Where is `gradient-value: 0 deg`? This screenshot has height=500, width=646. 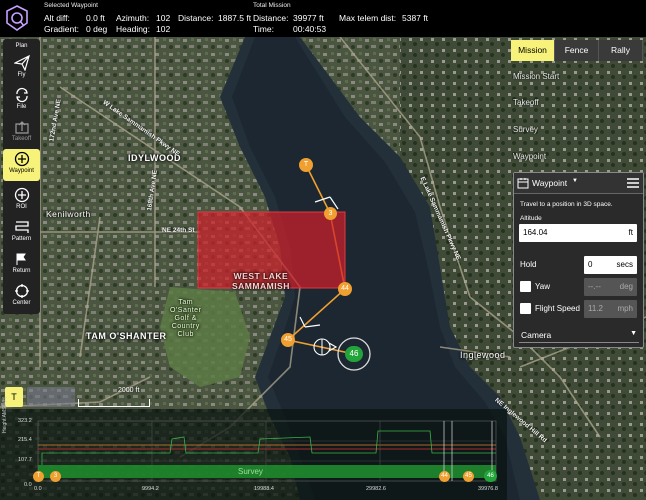 gradient-value: 0 deg is located at coordinates (97, 29).